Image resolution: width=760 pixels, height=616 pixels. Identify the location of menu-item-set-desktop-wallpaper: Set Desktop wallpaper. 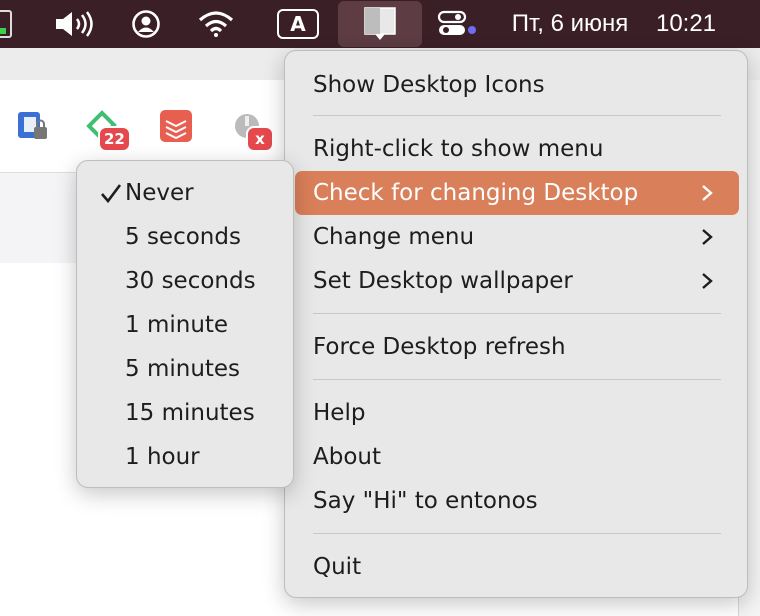
(517, 281).